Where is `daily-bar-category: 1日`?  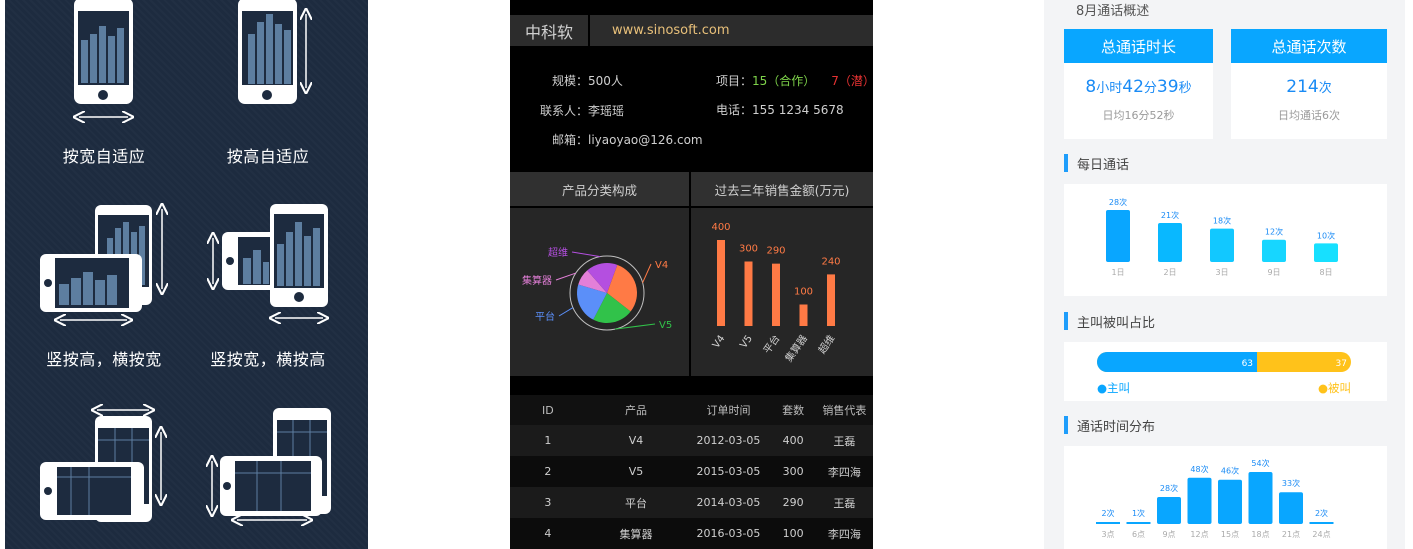
daily-bar-category: 1日 is located at coordinates (1117, 272).